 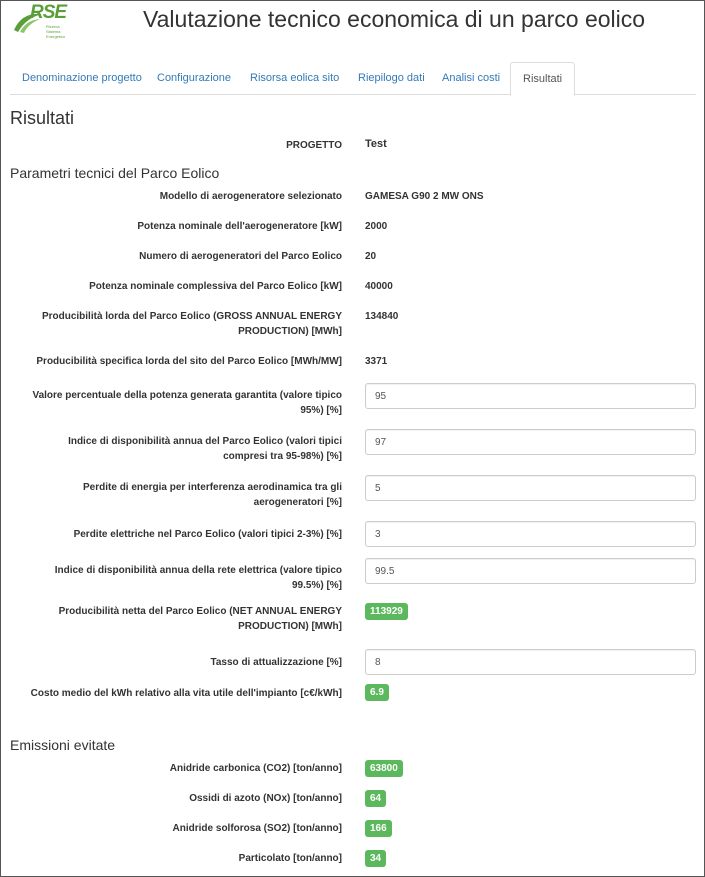 What do you see at coordinates (48, 12) in the screenshot?
I see `logo-text: RSE` at bounding box center [48, 12].